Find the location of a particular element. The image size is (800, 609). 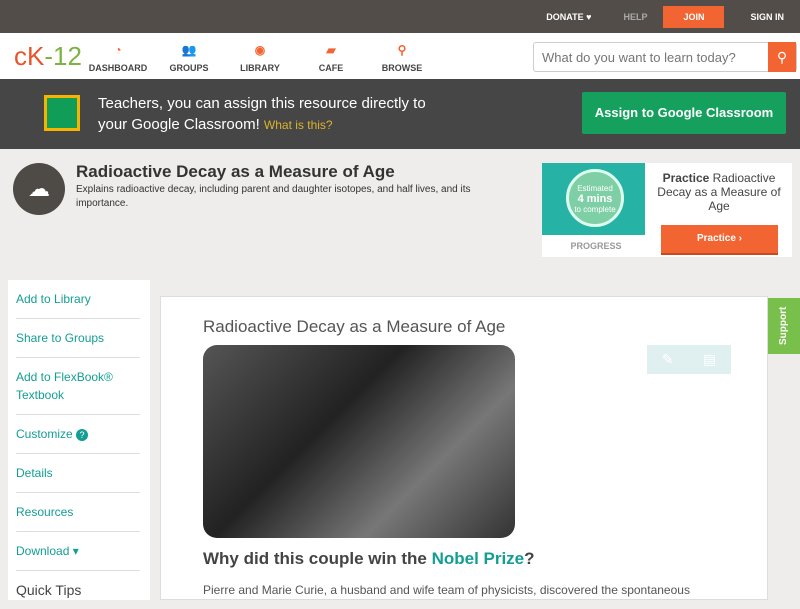

sidebar-details: Details is located at coordinates (78, 473).